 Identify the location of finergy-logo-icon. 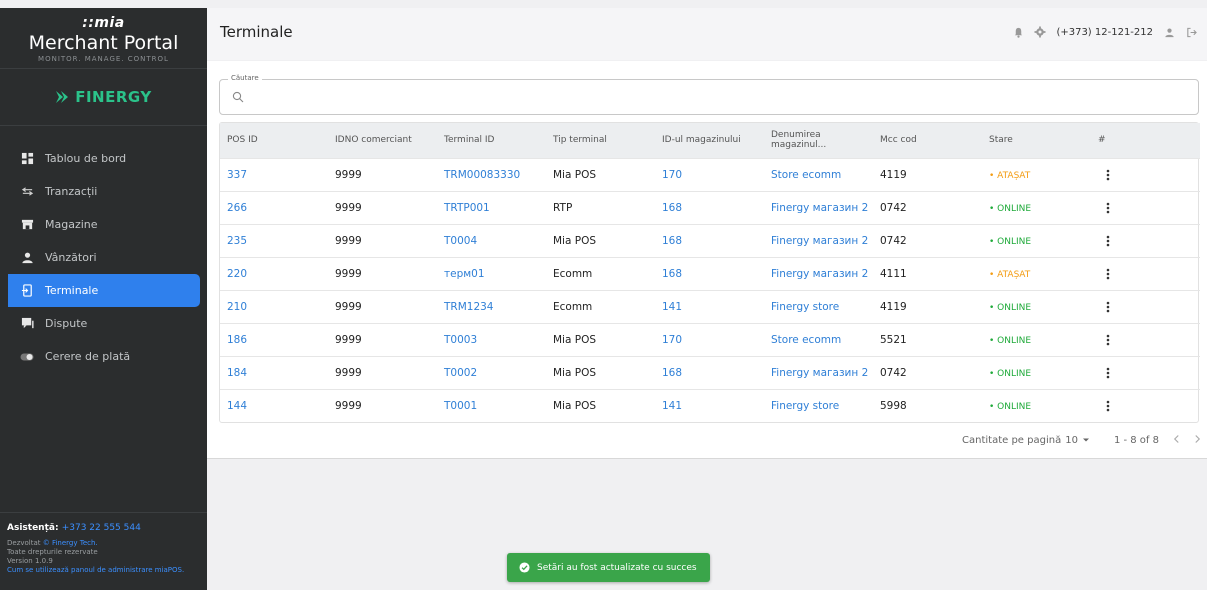
(62, 97).